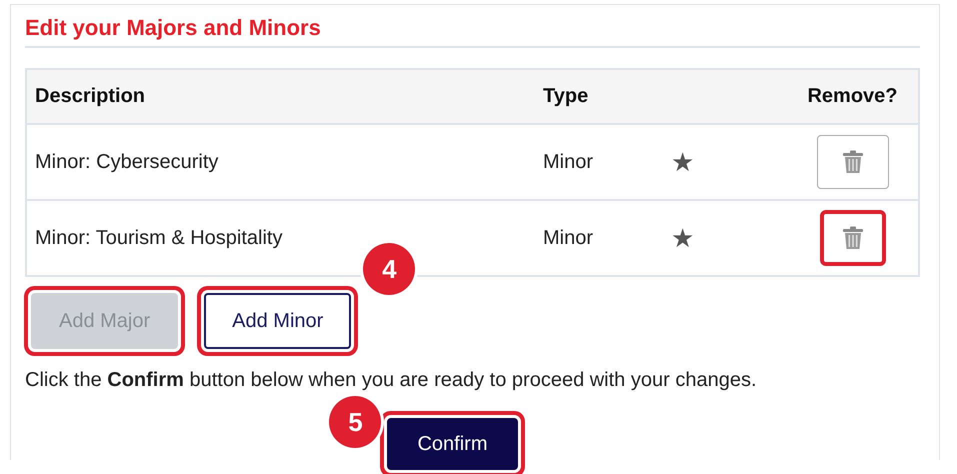 Image resolution: width=957 pixels, height=474 pixels. I want to click on section-heading: Edit your Majors and Minors, so click(472, 31).